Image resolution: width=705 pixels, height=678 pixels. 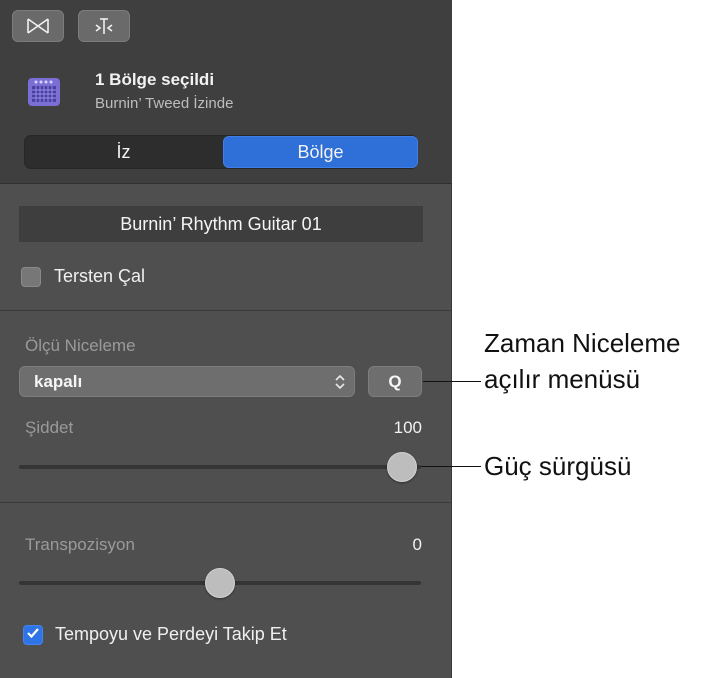 I want to click on follow-tempo-label: Tempoyu ve Perdeyi Takip Et, so click(x=171, y=634).